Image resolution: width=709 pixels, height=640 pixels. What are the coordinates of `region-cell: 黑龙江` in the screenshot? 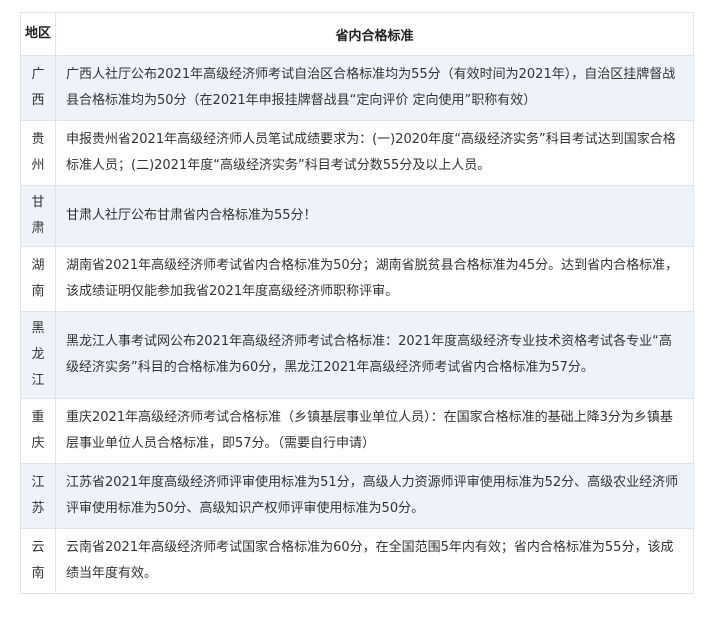 It's located at (38, 355).